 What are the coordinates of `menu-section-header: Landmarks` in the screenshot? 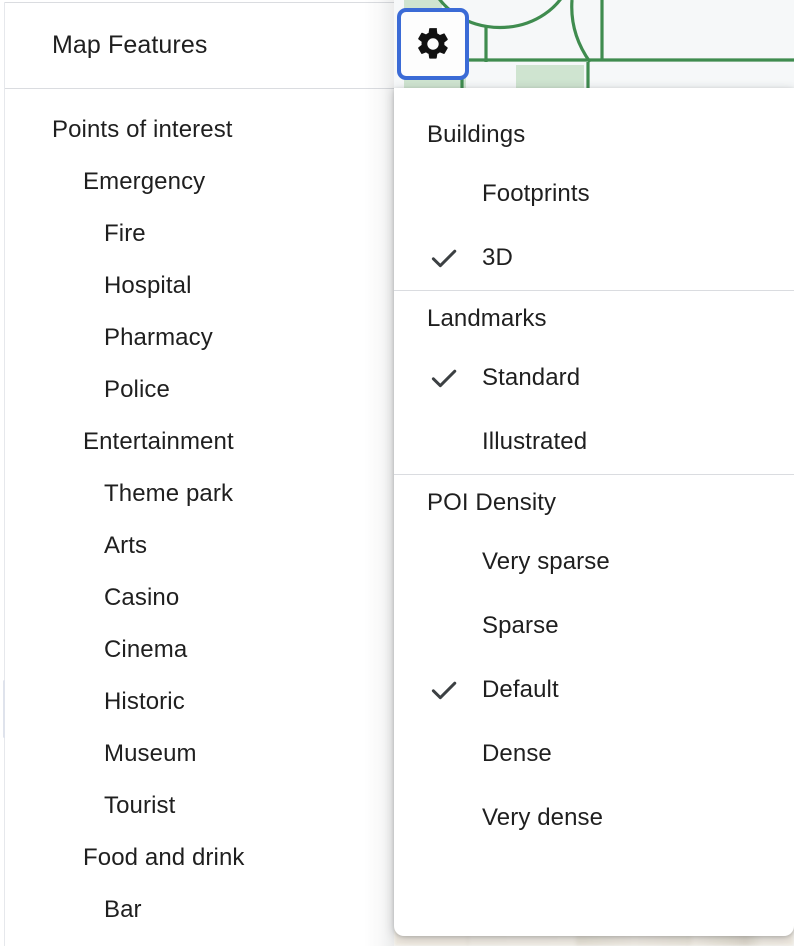 It's located at (487, 318).